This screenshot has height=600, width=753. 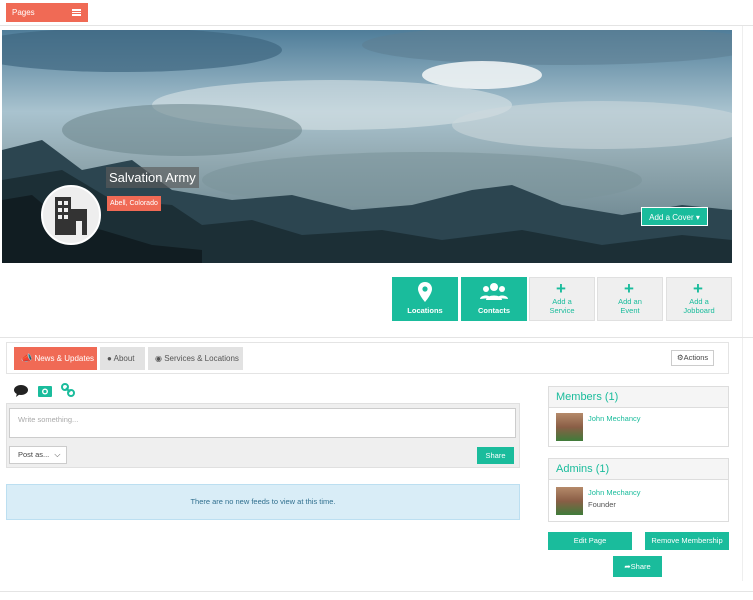 What do you see at coordinates (638, 397) in the screenshot?
I see `members-title: Members (1)` at bounding box center [638, 397].